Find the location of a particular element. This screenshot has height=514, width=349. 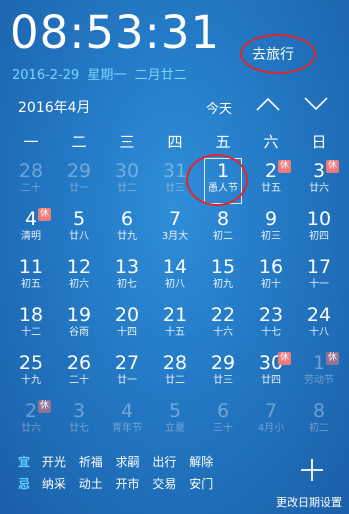

calendar-day: 14 初八 is located at coordinates (175, 278).